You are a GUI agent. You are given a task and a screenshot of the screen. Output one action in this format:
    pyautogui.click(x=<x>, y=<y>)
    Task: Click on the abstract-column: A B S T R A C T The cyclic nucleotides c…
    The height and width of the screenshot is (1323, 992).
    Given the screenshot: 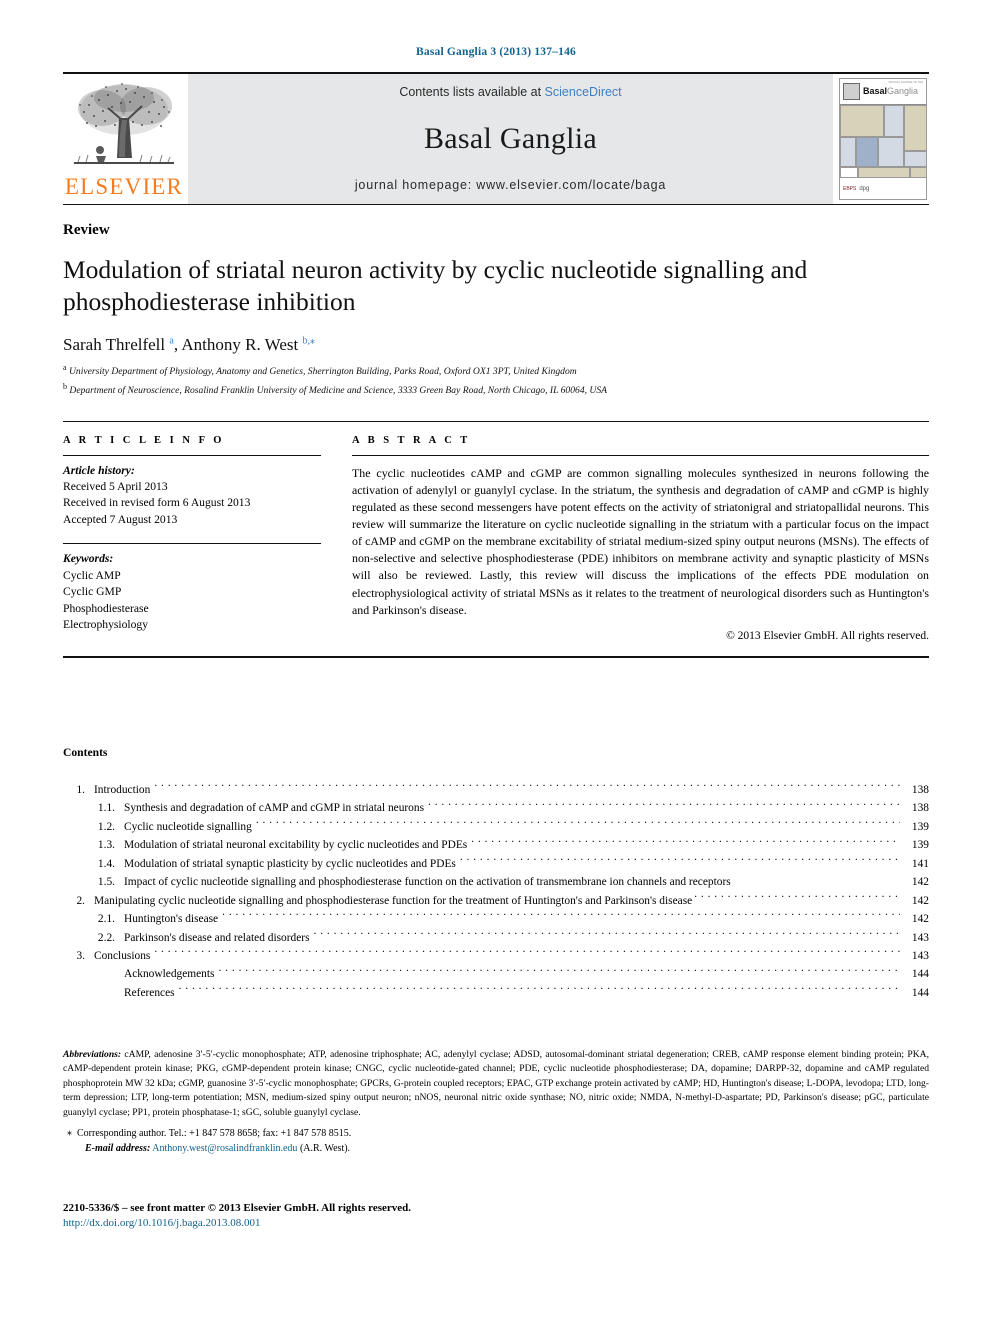 What is the action you would take?
    pyautogui.click(x=640, y=538)
    